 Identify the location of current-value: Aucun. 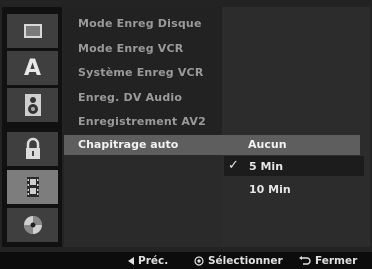
(267, 144).